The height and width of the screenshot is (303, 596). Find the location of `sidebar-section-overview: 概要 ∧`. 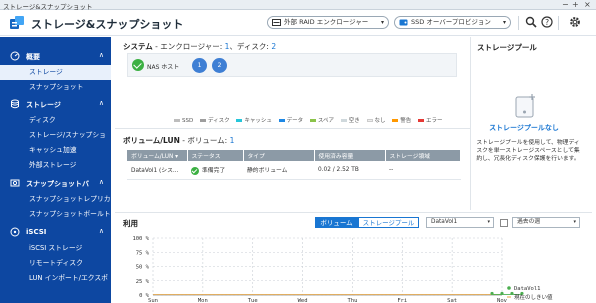

sidebar-section-overview: 概要 ∧ is located at coordinates (55, 56).